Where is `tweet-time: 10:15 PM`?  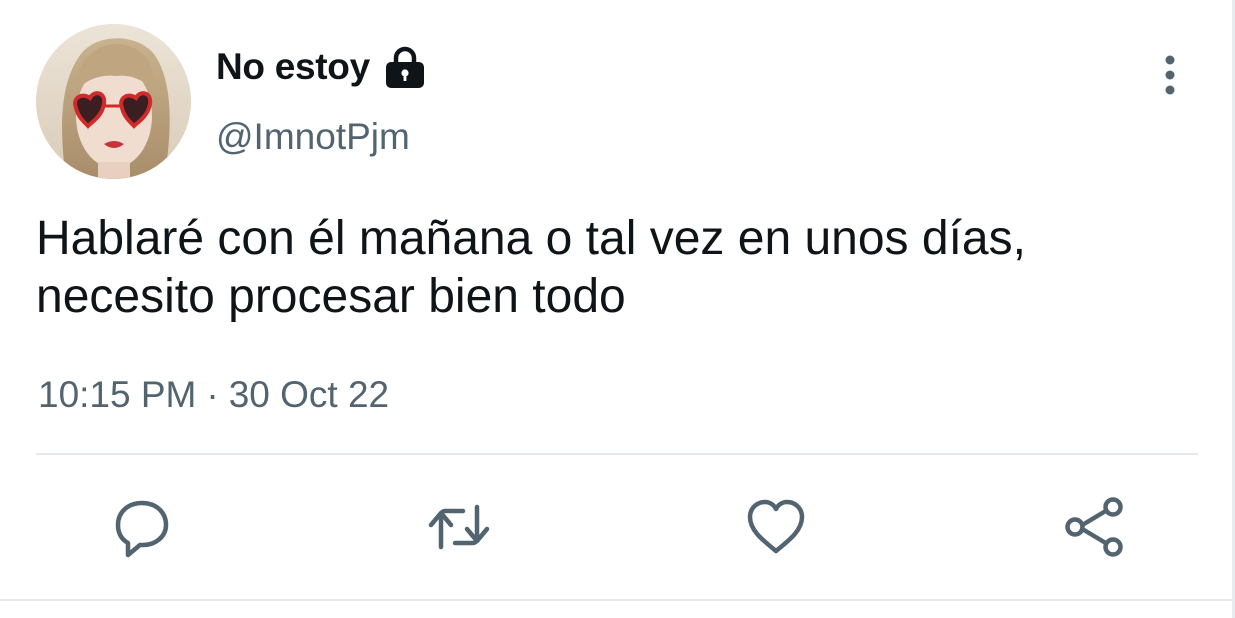 tweet-time: 10:15 PM is located at coordinates (117, 394).